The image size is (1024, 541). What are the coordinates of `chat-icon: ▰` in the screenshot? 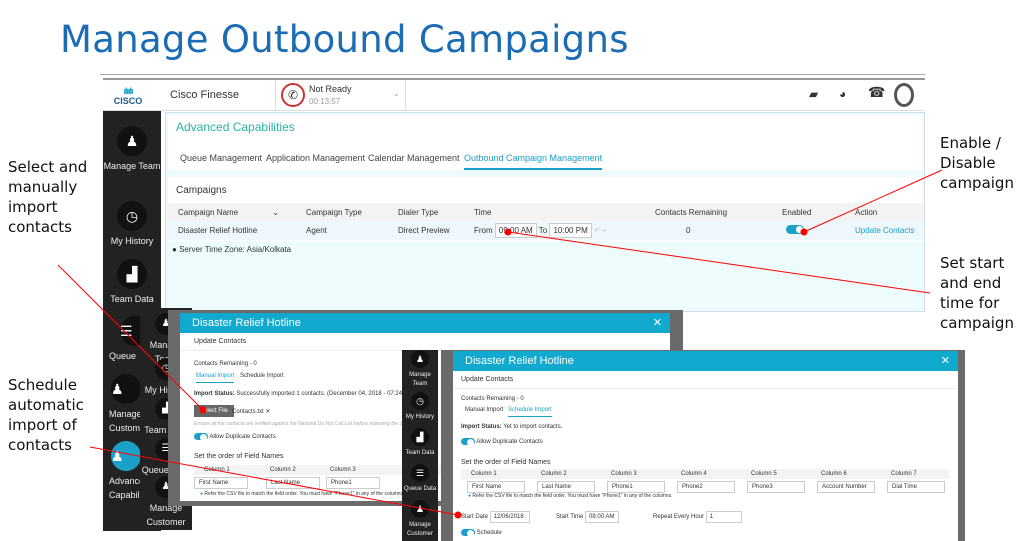 It's located at (813, 94).